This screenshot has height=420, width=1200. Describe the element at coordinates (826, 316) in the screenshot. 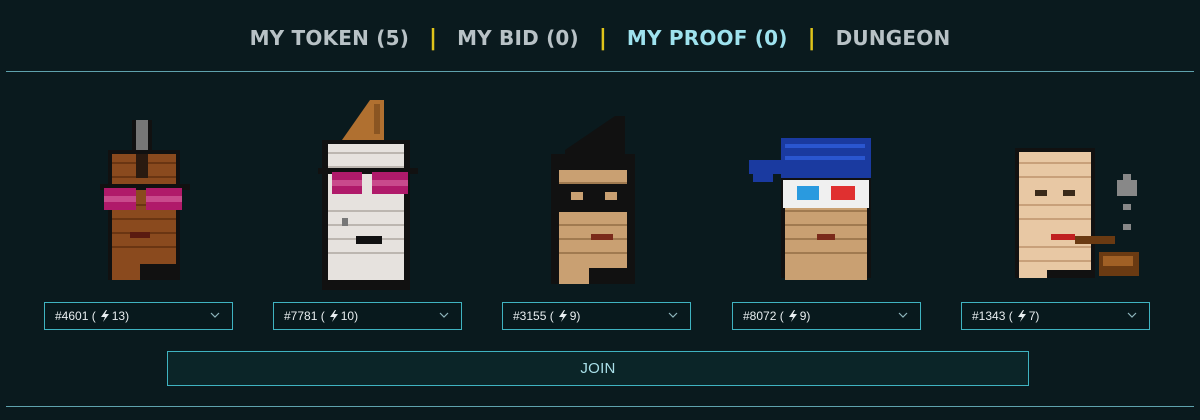

I see `token-select-8072: #8072 ( 9 )` at that location.